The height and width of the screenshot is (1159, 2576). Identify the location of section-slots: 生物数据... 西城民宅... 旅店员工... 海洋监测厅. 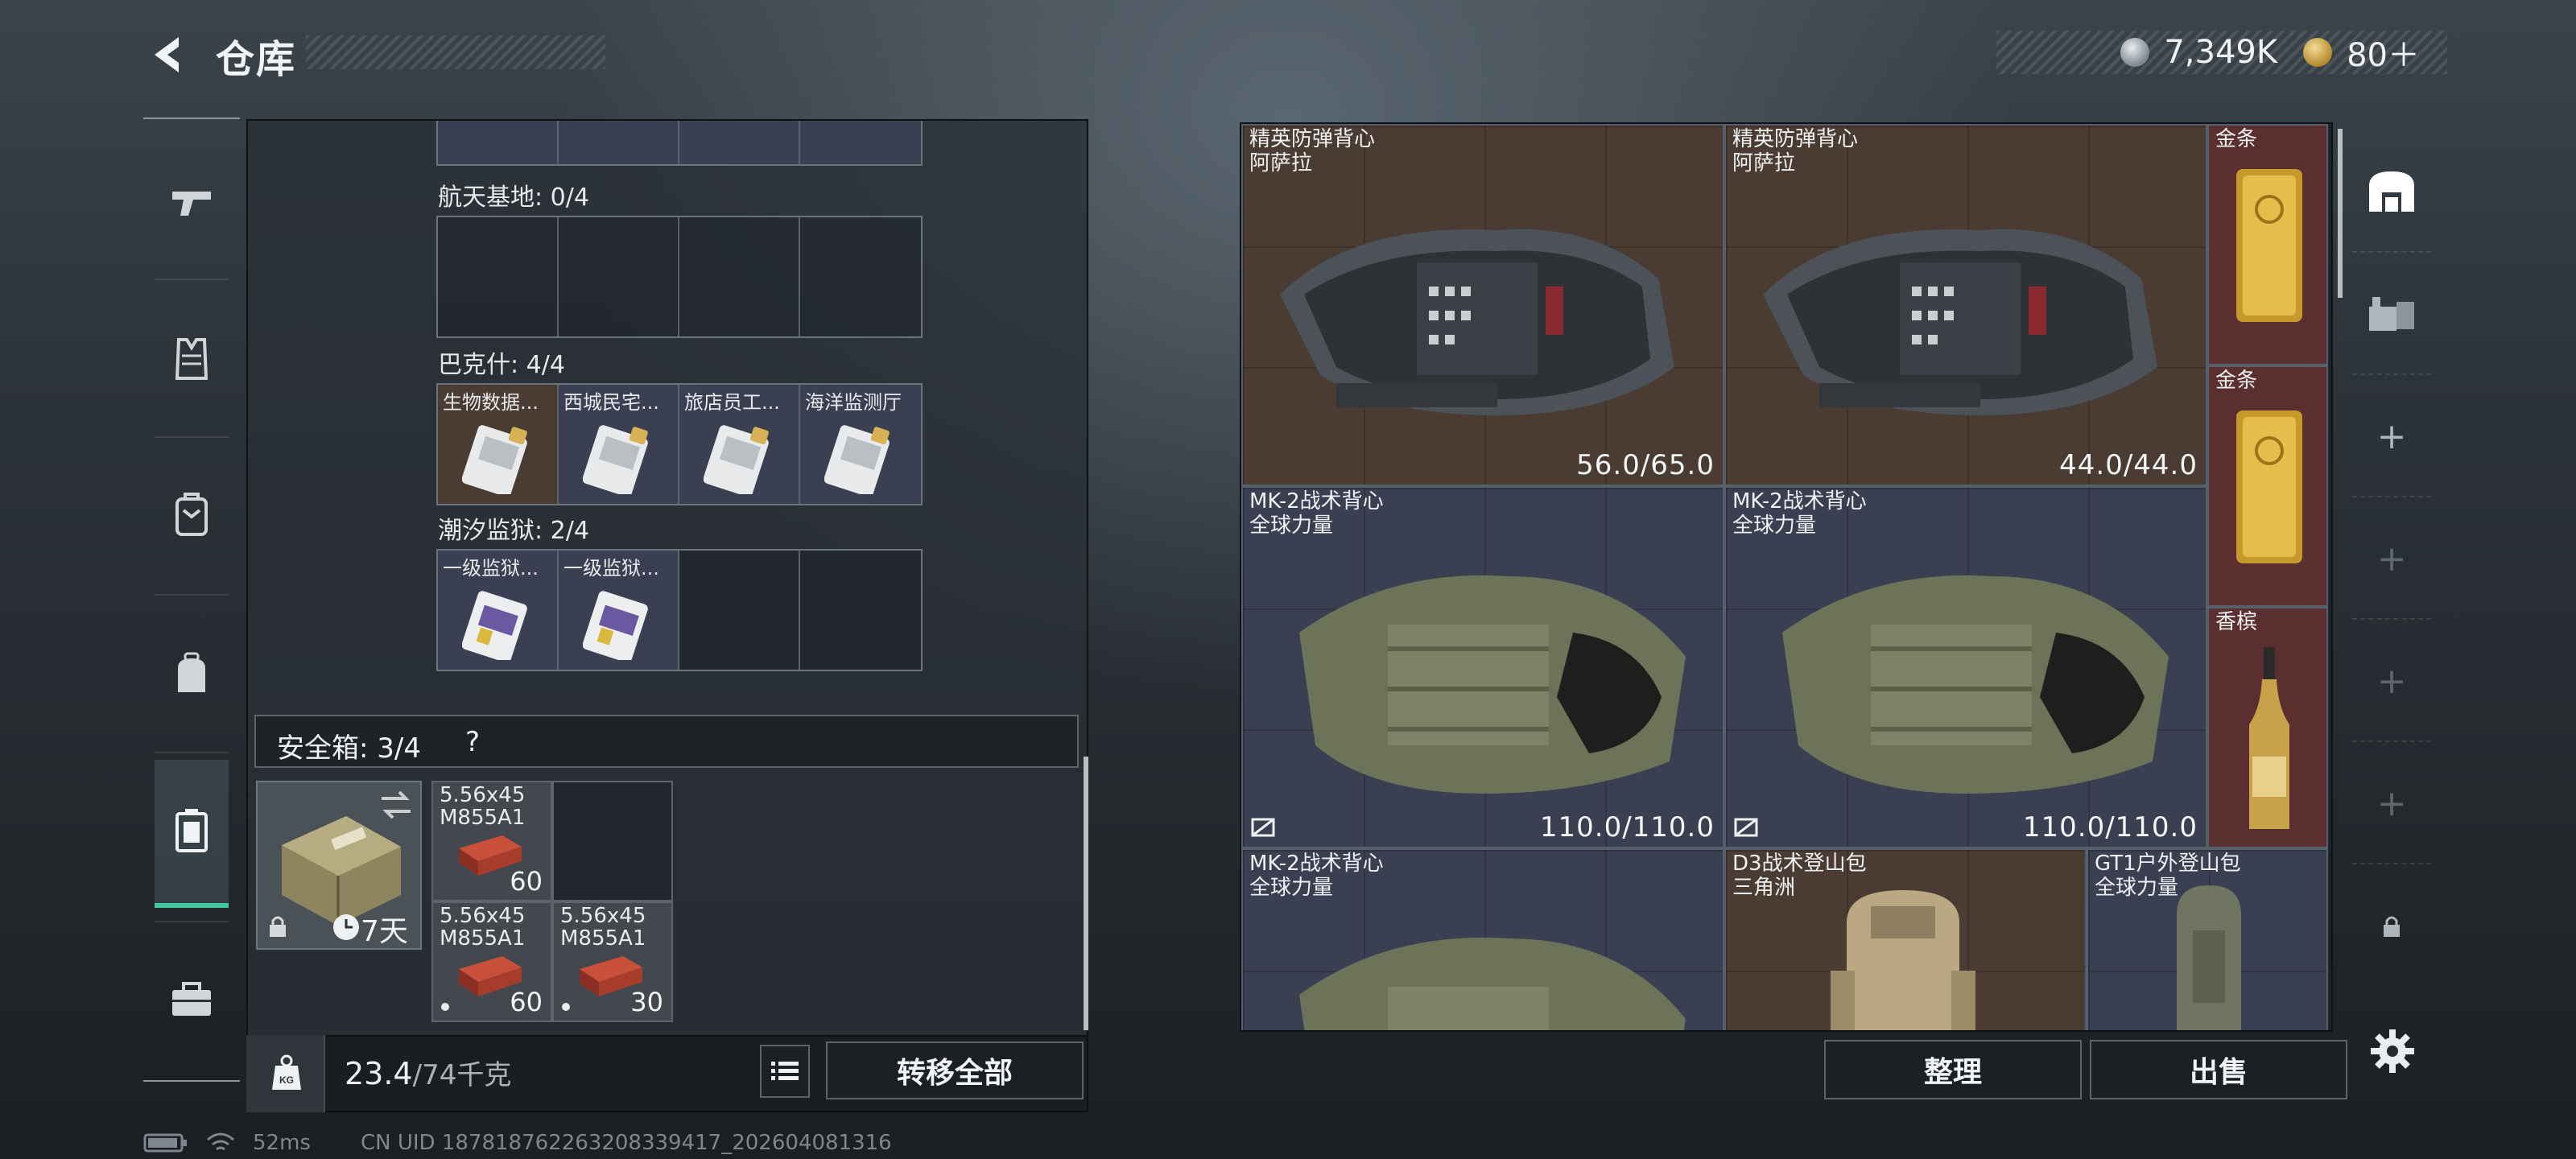
(679, 444).